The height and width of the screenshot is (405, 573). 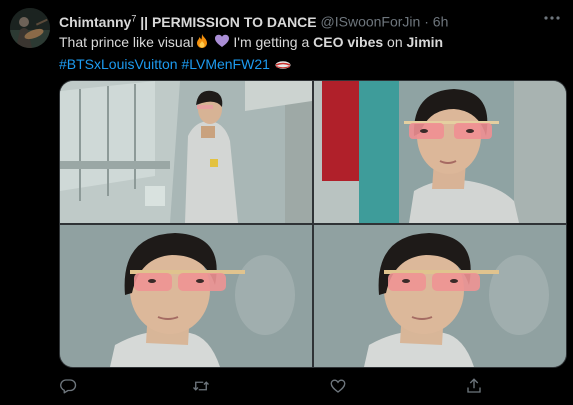 What do you see at coordinates (222, 43) in the screenshot?
I see `purple-heart-emoji-icon` at bounding box center [222, 43].